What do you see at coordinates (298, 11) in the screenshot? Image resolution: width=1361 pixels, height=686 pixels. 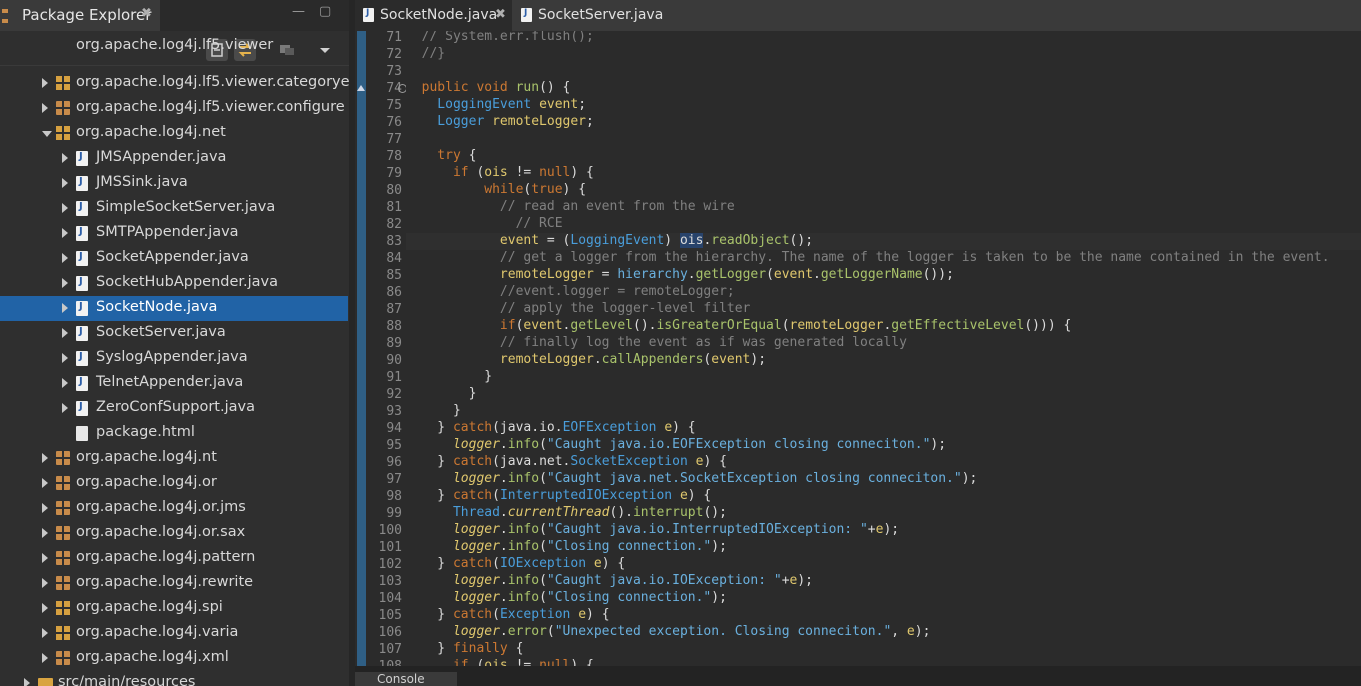 I see `minimize-icon: —` at bounding box center [298, 11].